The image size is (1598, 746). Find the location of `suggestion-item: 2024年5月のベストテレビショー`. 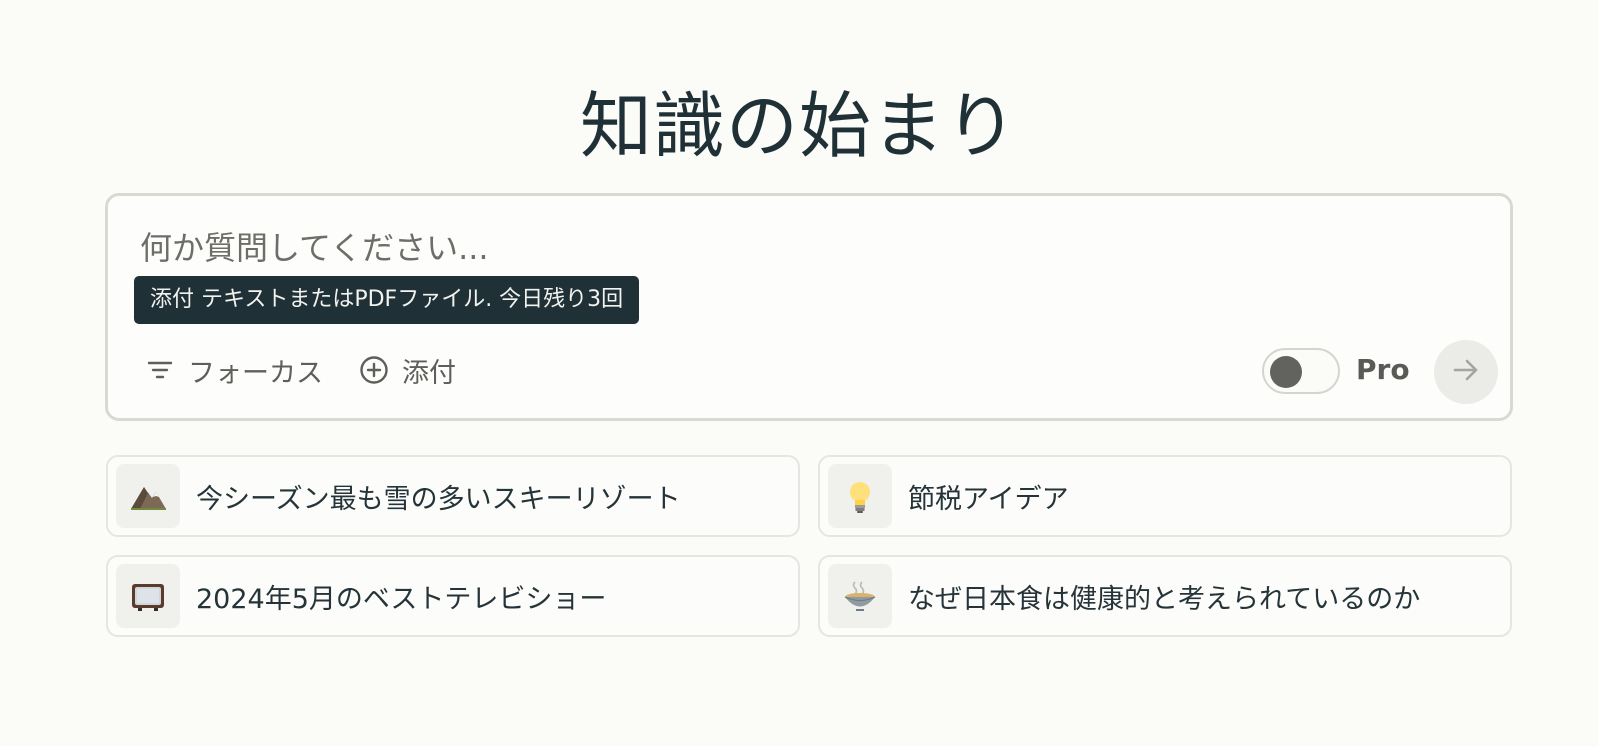

suggestion-item: 2024年5月のベストテレビショー is located at coordinates (453, 596).